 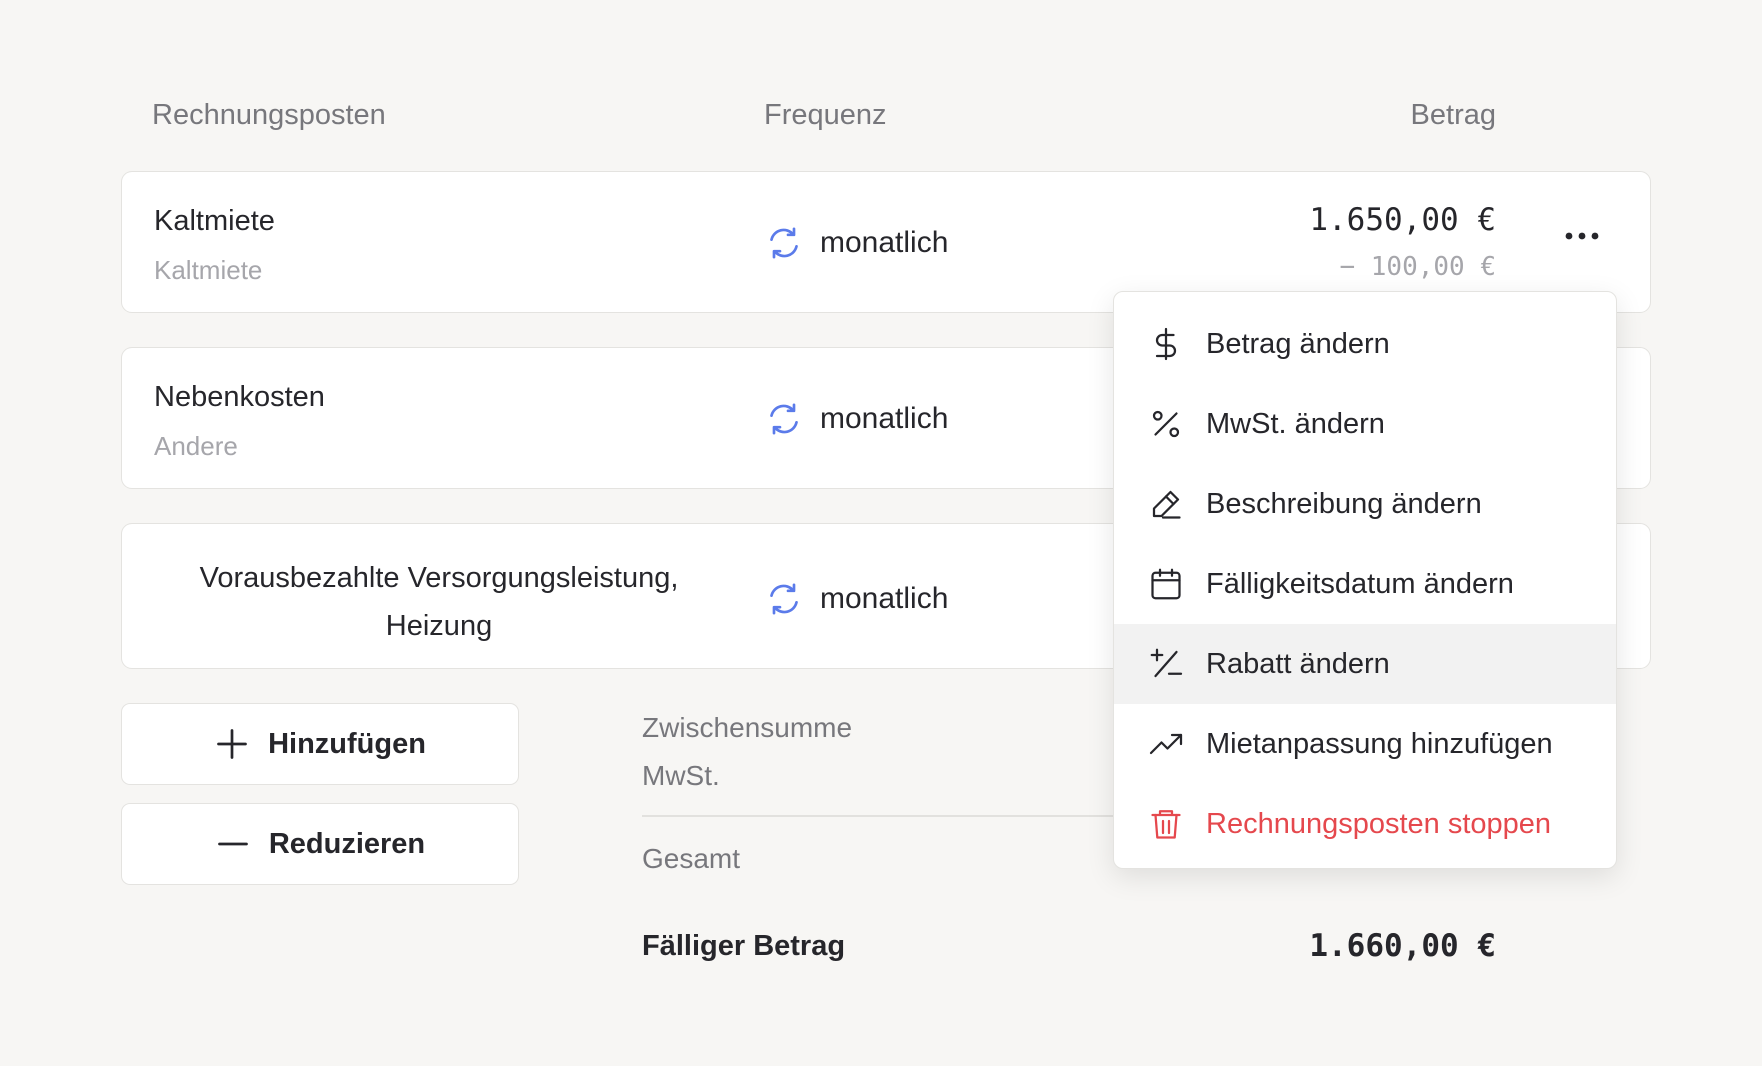 I want to click on line-item-title: Nebenkosten, so click(x=239, y=397).